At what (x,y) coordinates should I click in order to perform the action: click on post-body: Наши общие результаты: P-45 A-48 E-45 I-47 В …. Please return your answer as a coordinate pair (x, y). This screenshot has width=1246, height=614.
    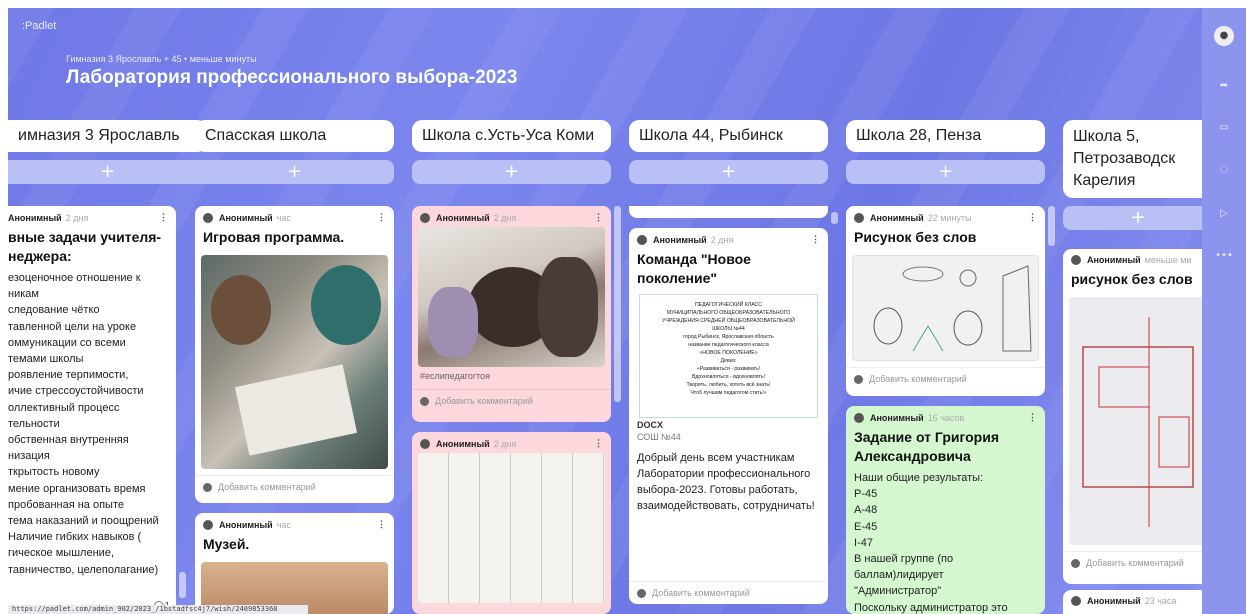
    Looking at the image, I should click on (945, 542).